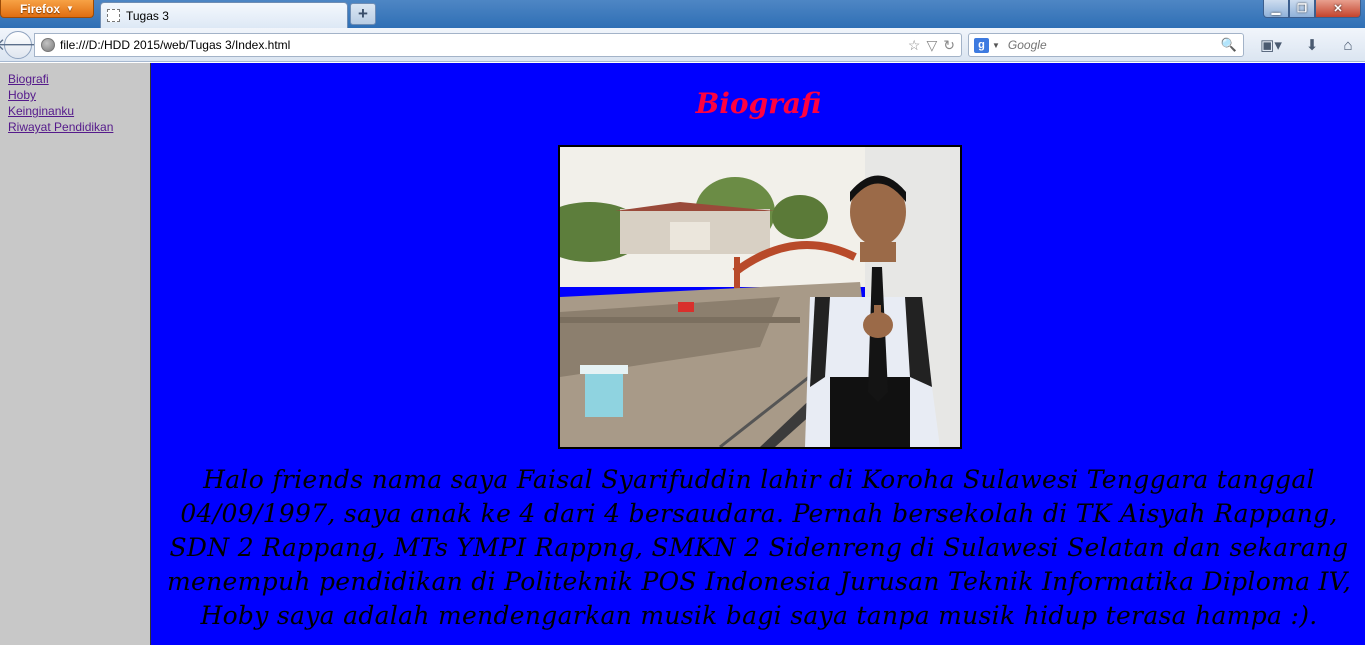 This screenshot has height=645, width=1365. I want to click on minimize-button: ▁, so click(1276, 9).